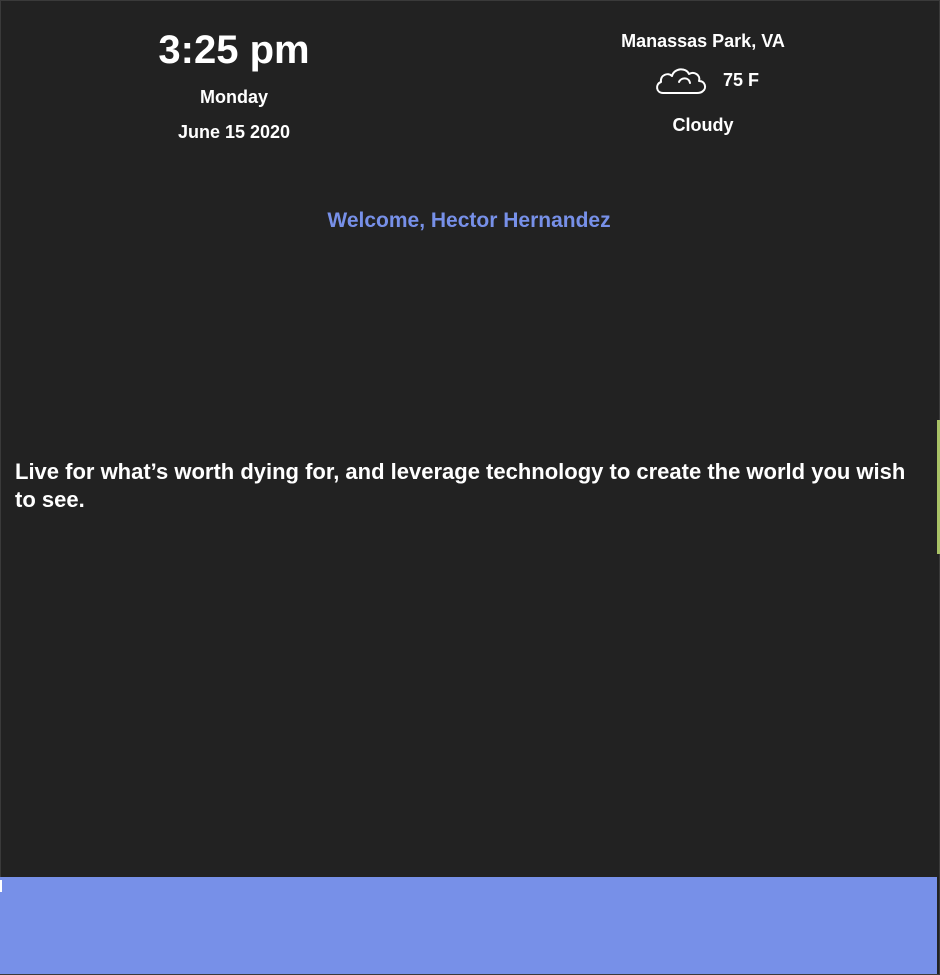 This screenshot has width=940, height=975. Describe the element at coordinates (1, 886) in the screenshot. I see `footer-marker` at that location.